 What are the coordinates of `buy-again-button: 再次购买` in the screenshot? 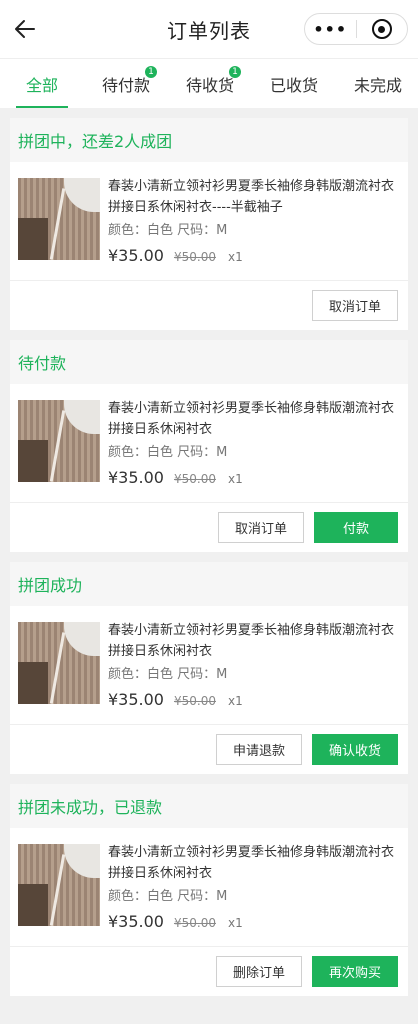 It's located at (354, 971).